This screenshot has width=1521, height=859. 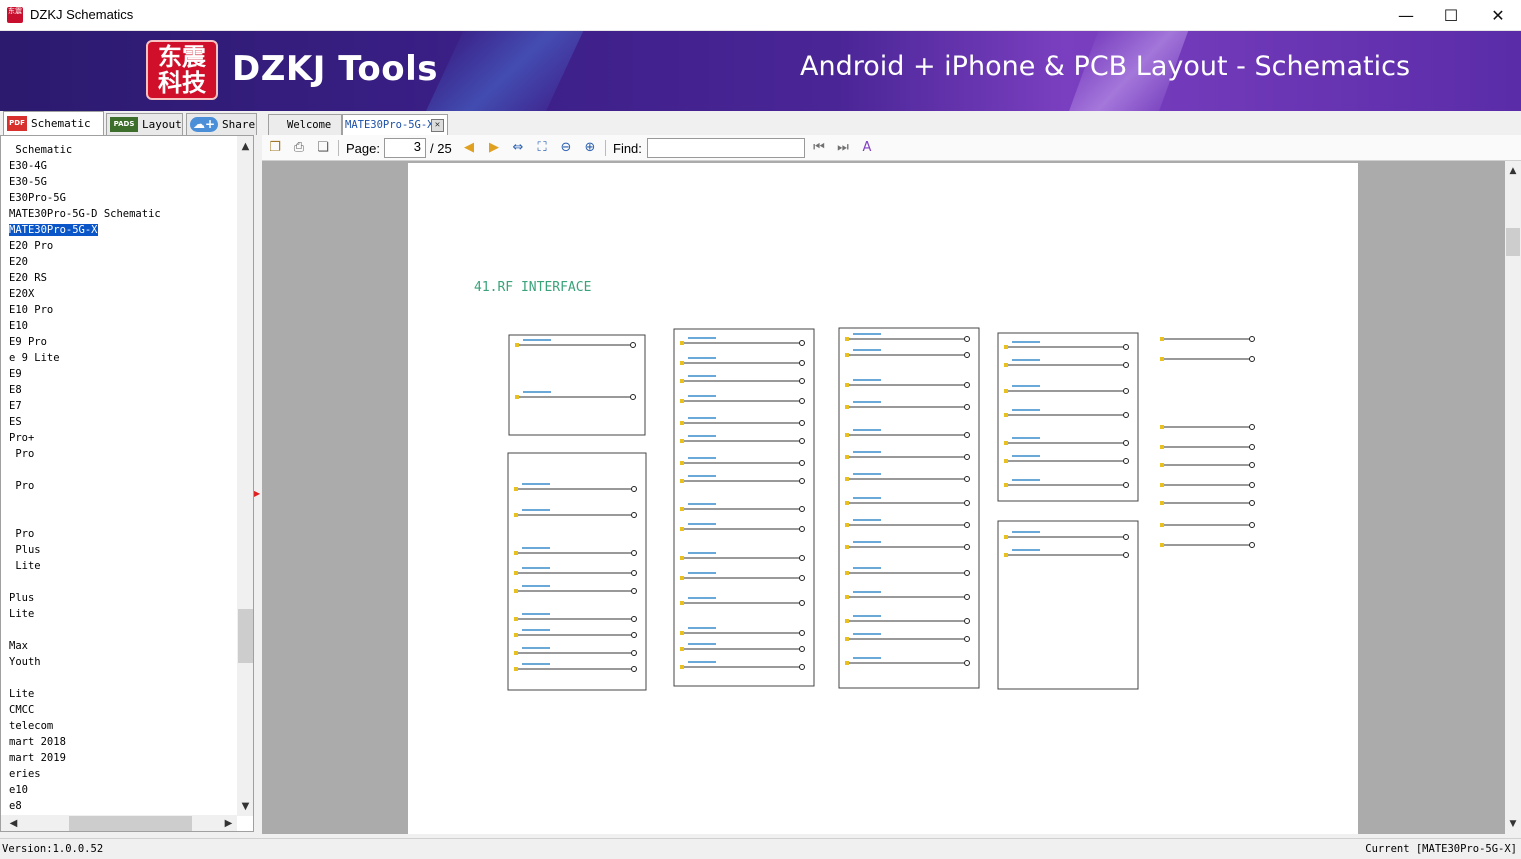 What do you see at coordinates (221, 124) in the screenshot?
I see `tab-share: ☁+ Share` at bounding box center [221, 124].